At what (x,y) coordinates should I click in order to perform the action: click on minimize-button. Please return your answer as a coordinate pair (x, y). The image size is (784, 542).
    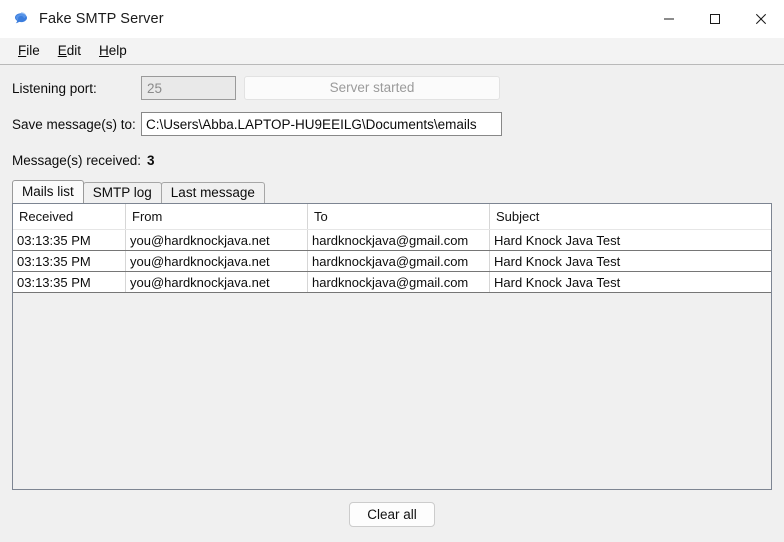
    Looking at the image, I should click on (669, 19).